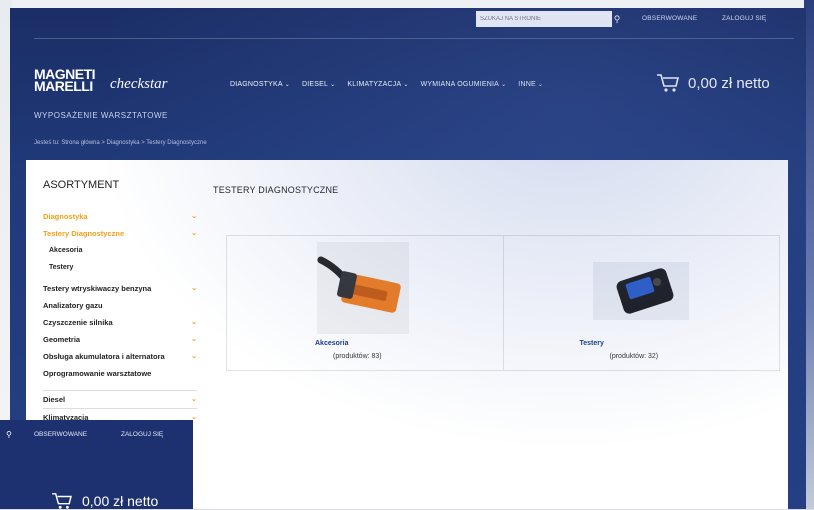 This screenshot has width=814, height=510. I want to click on tester-device-image, so click(640, 291).